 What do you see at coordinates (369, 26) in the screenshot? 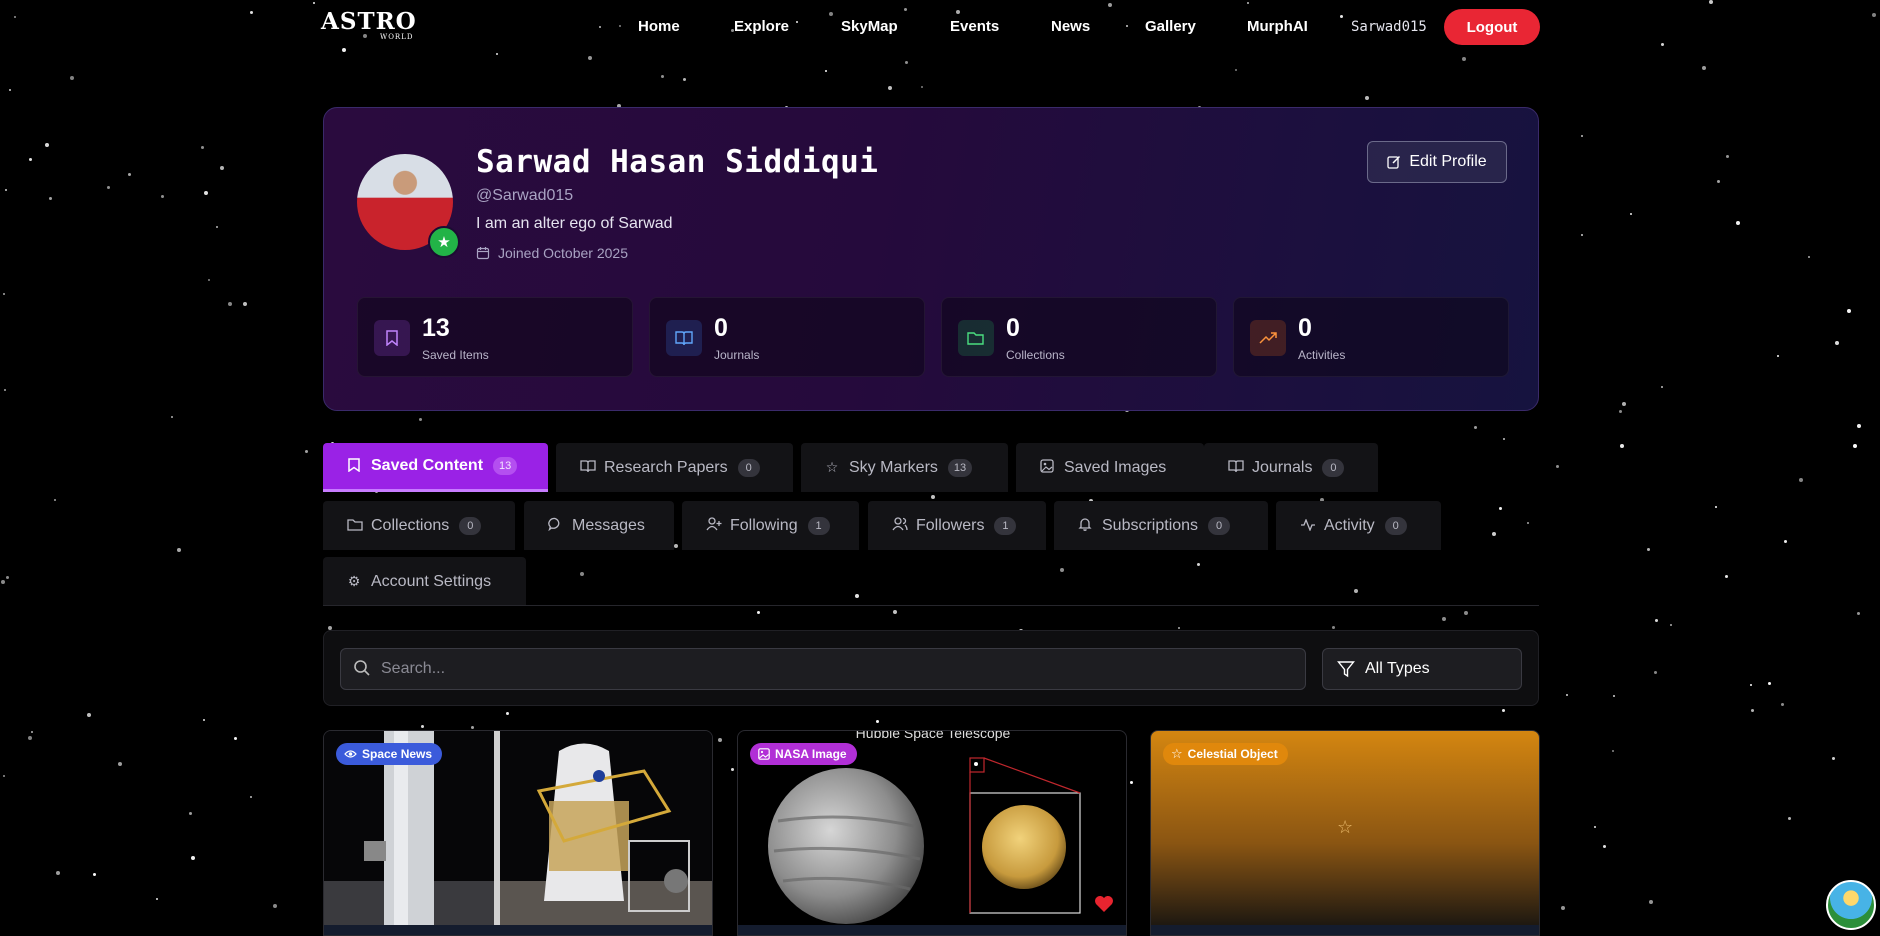
I see `site-logo: ASTRO WORLD` at bounding box center [369, 26].